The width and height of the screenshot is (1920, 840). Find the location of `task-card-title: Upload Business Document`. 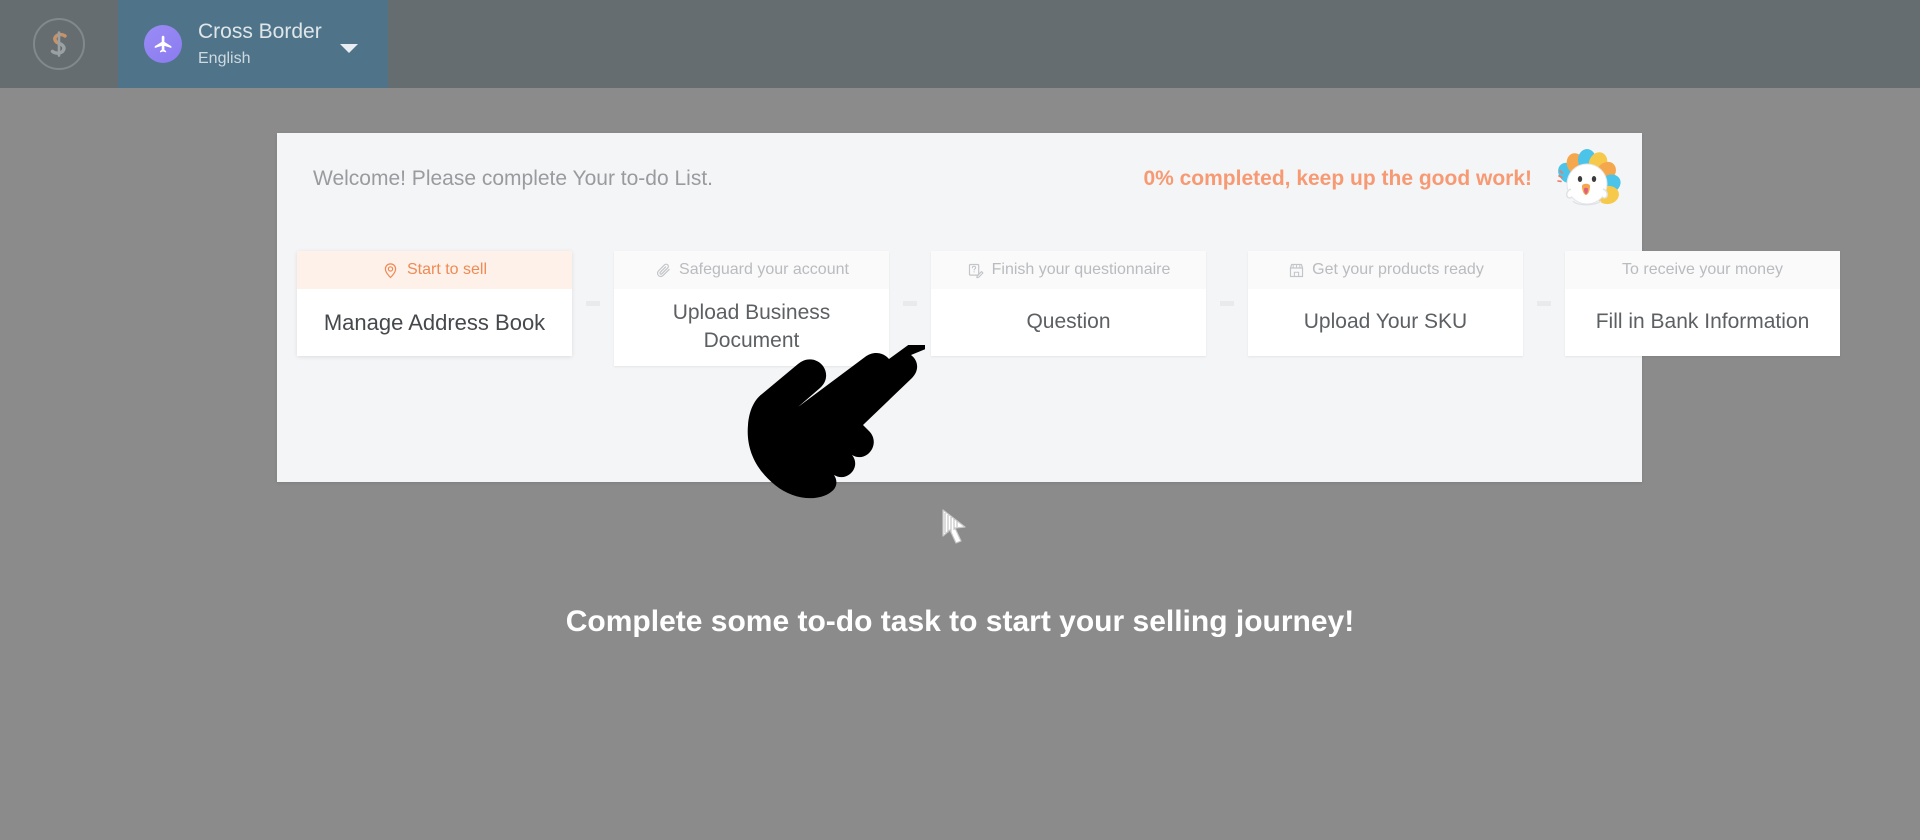

task-card-title: Upload Business Document is located at coordinates (751, 327).